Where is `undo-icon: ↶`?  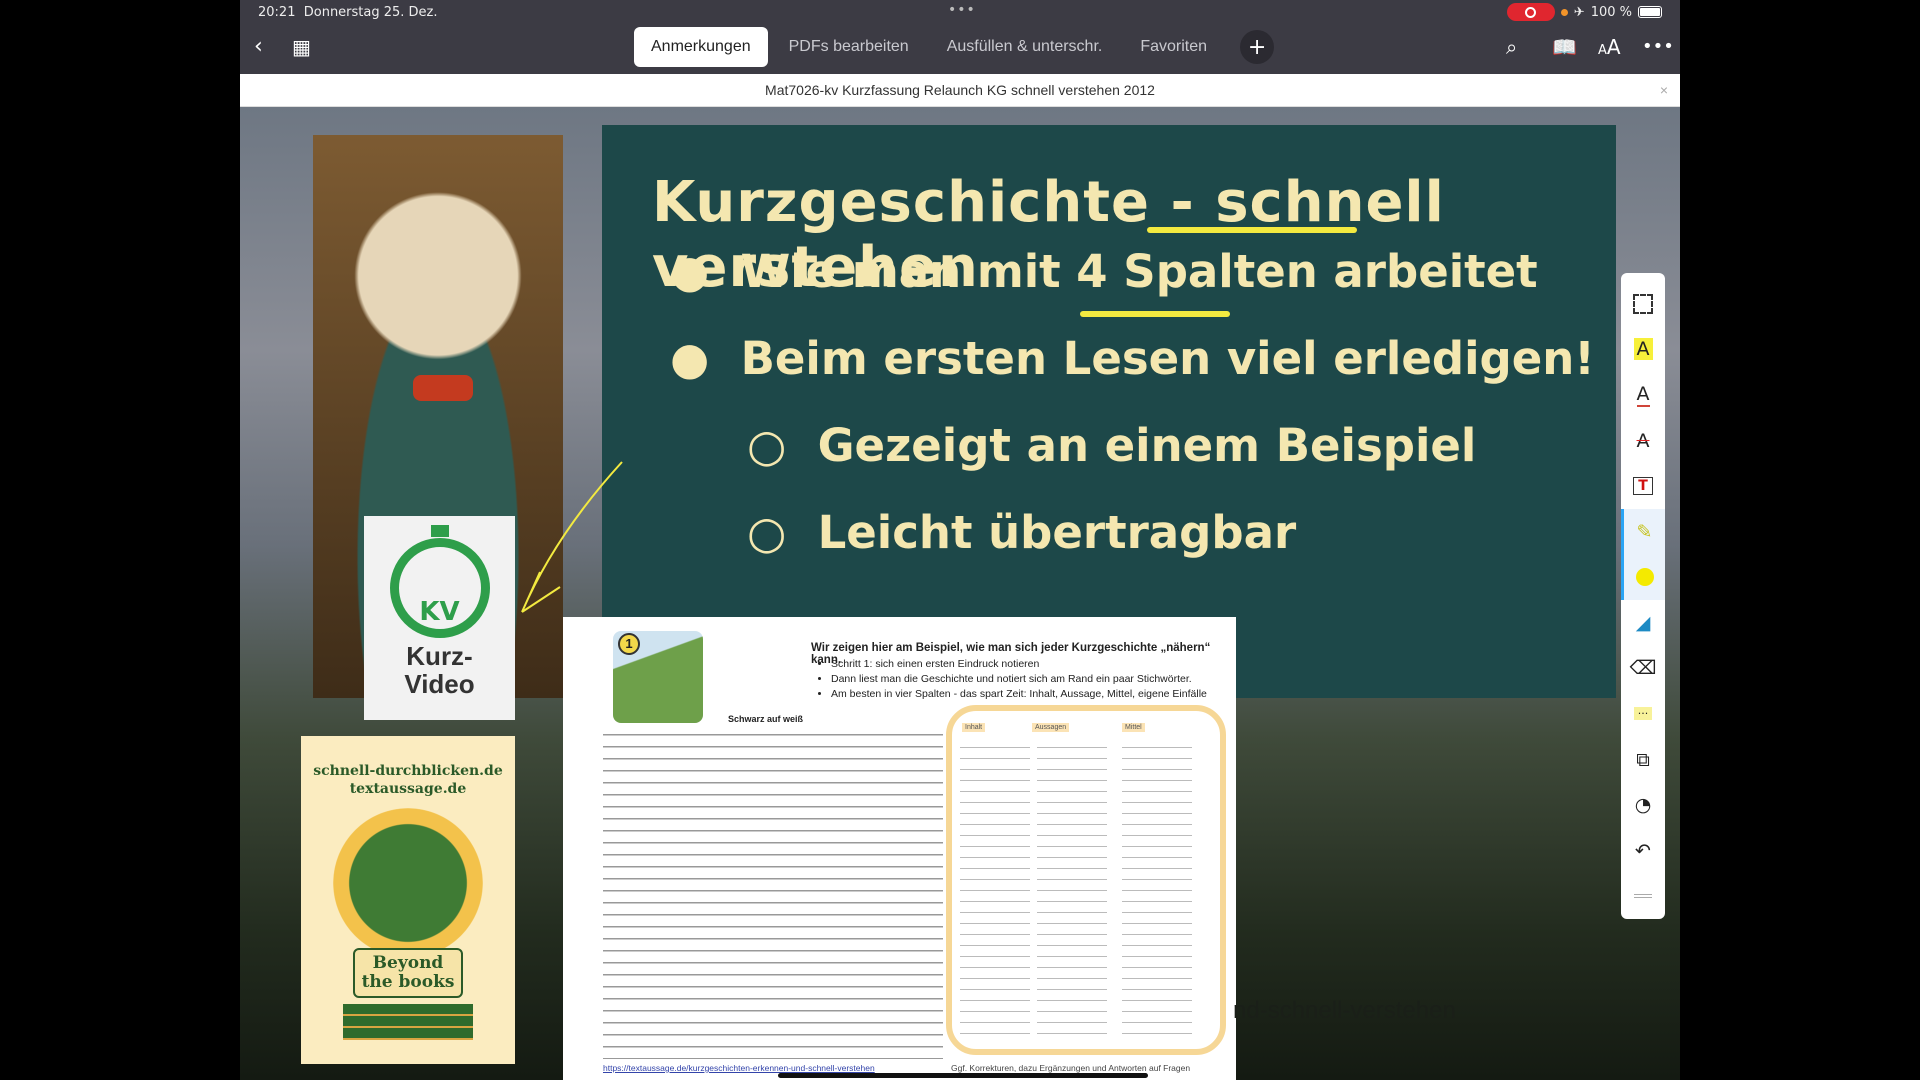 undo-icon: ↶ is located at coordinates (1643, 851).